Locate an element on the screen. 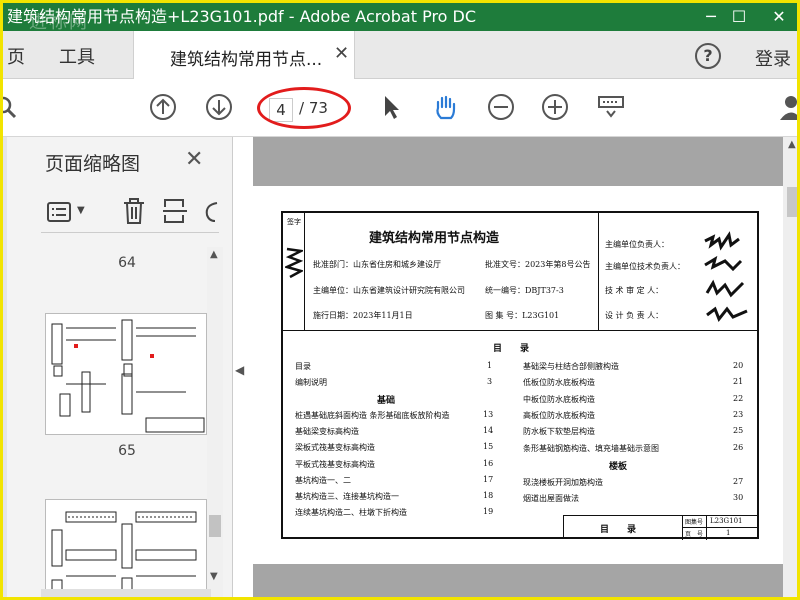 The width and height of the screenshot is (800, 600). close-window-button: ✕ is located at coordinates (778, 17).